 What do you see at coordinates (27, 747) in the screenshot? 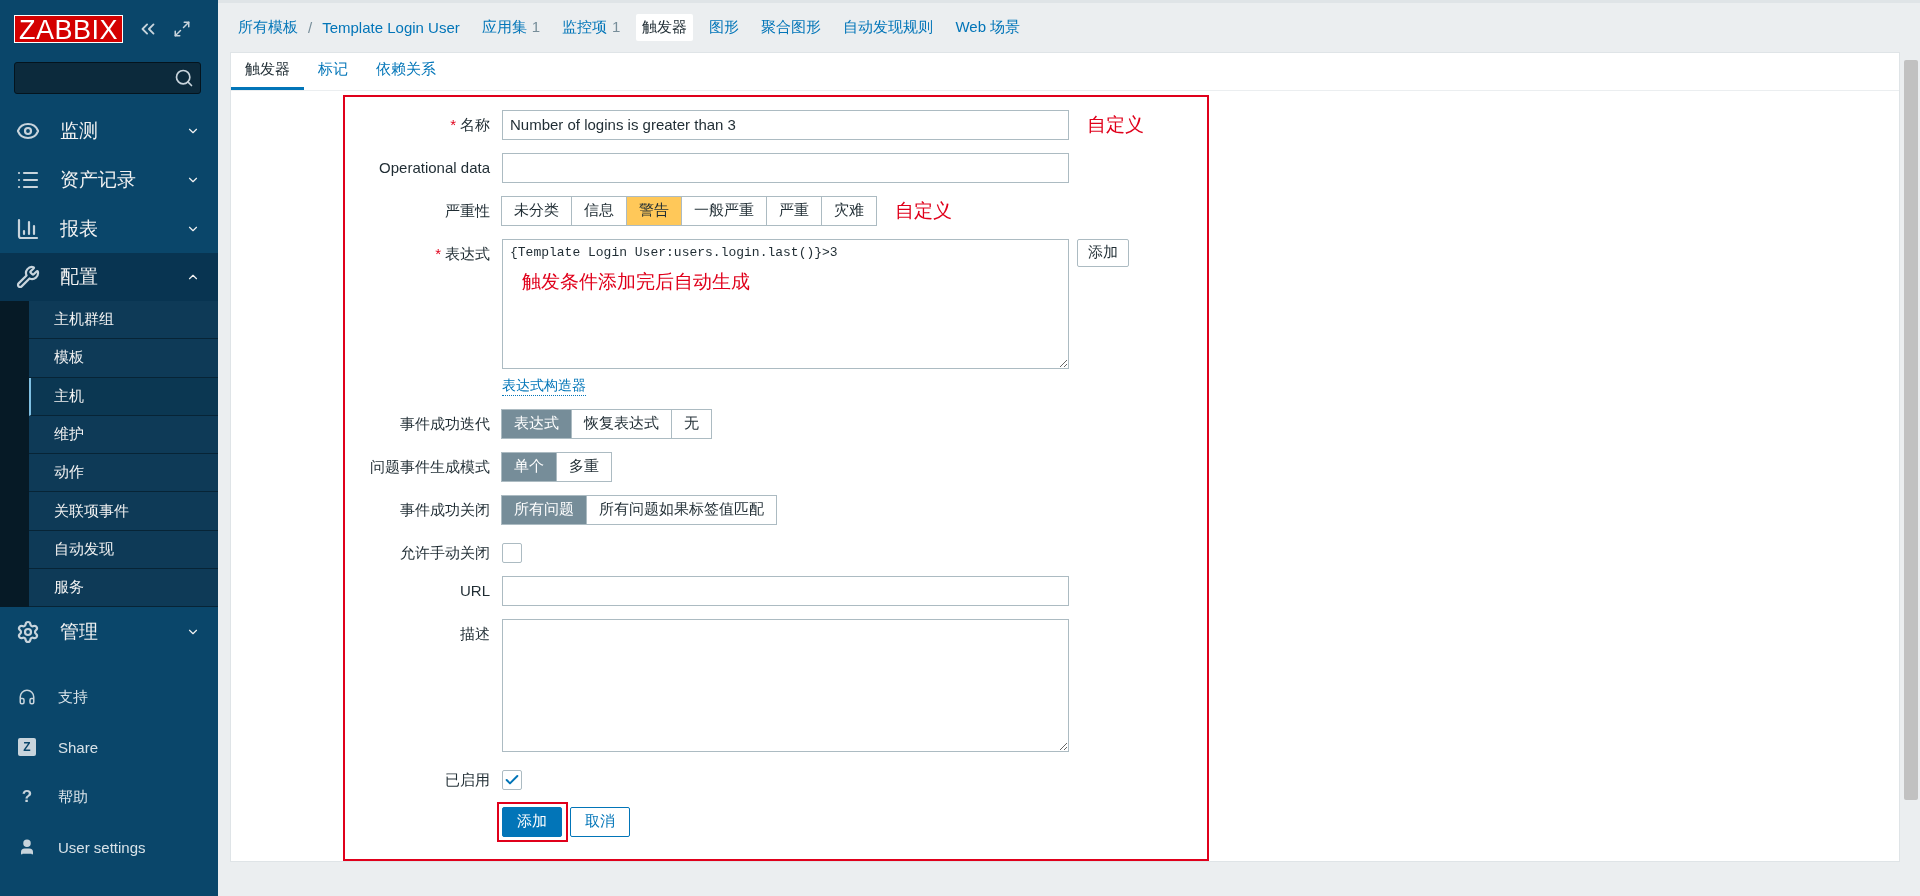
I see `share-icon: Z` at bounding box center [27, 747].